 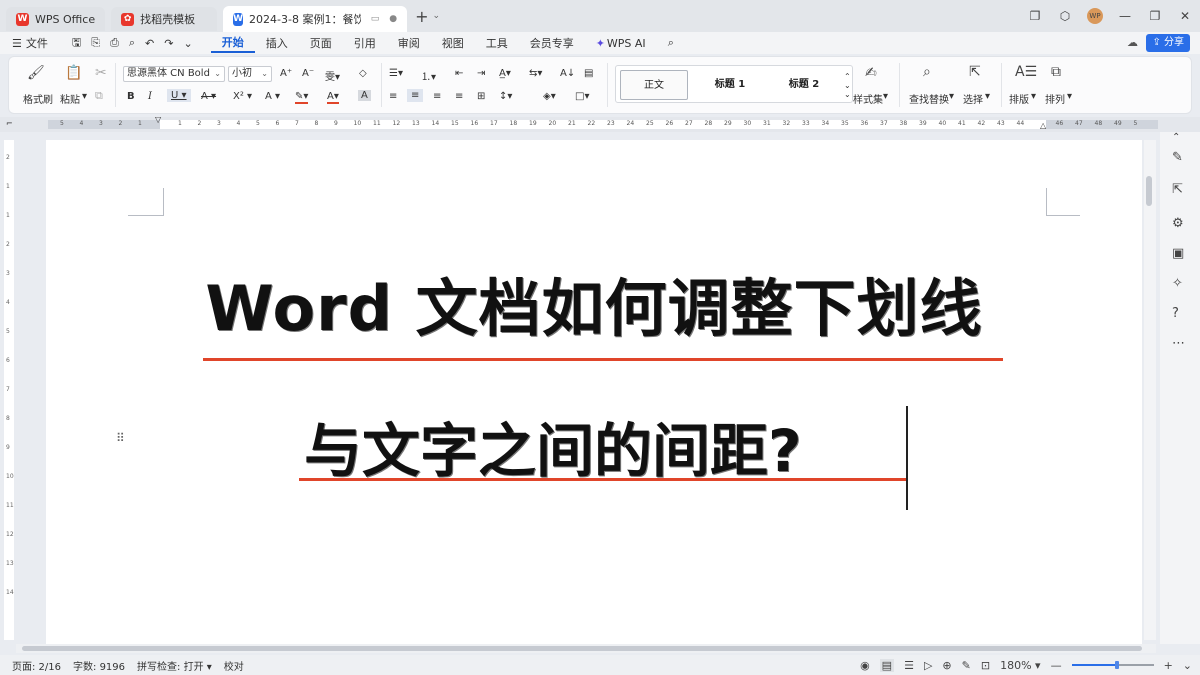 What do you see at coordinates (552, 43) in the screenshot?
I see `menu-tab-member: 会员专享` at bounding box center [552, 43].